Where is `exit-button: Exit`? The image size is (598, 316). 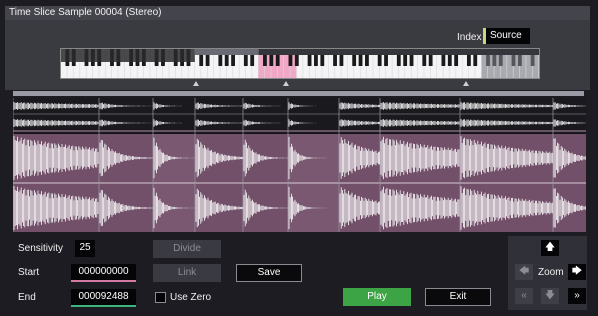
exit-button: Exit is located at coordinates (458, 297).